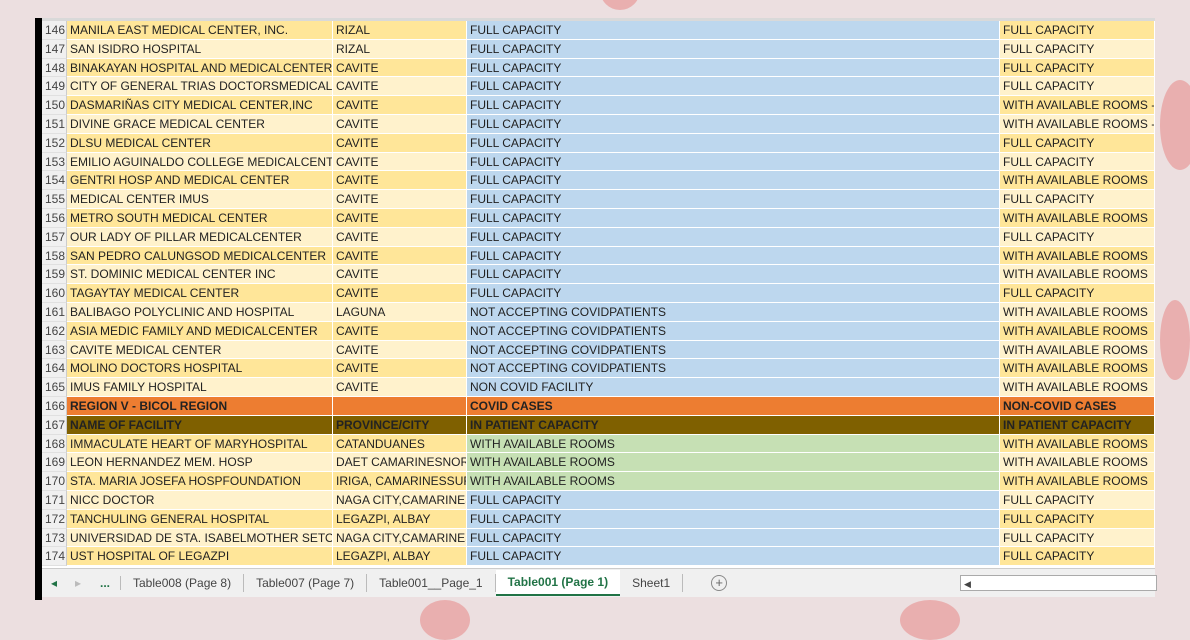 The image size is (1190, 640). I want to click on non-covid-capacity-cell: IN PATIENT CAPACITY, so click(1077, 425).